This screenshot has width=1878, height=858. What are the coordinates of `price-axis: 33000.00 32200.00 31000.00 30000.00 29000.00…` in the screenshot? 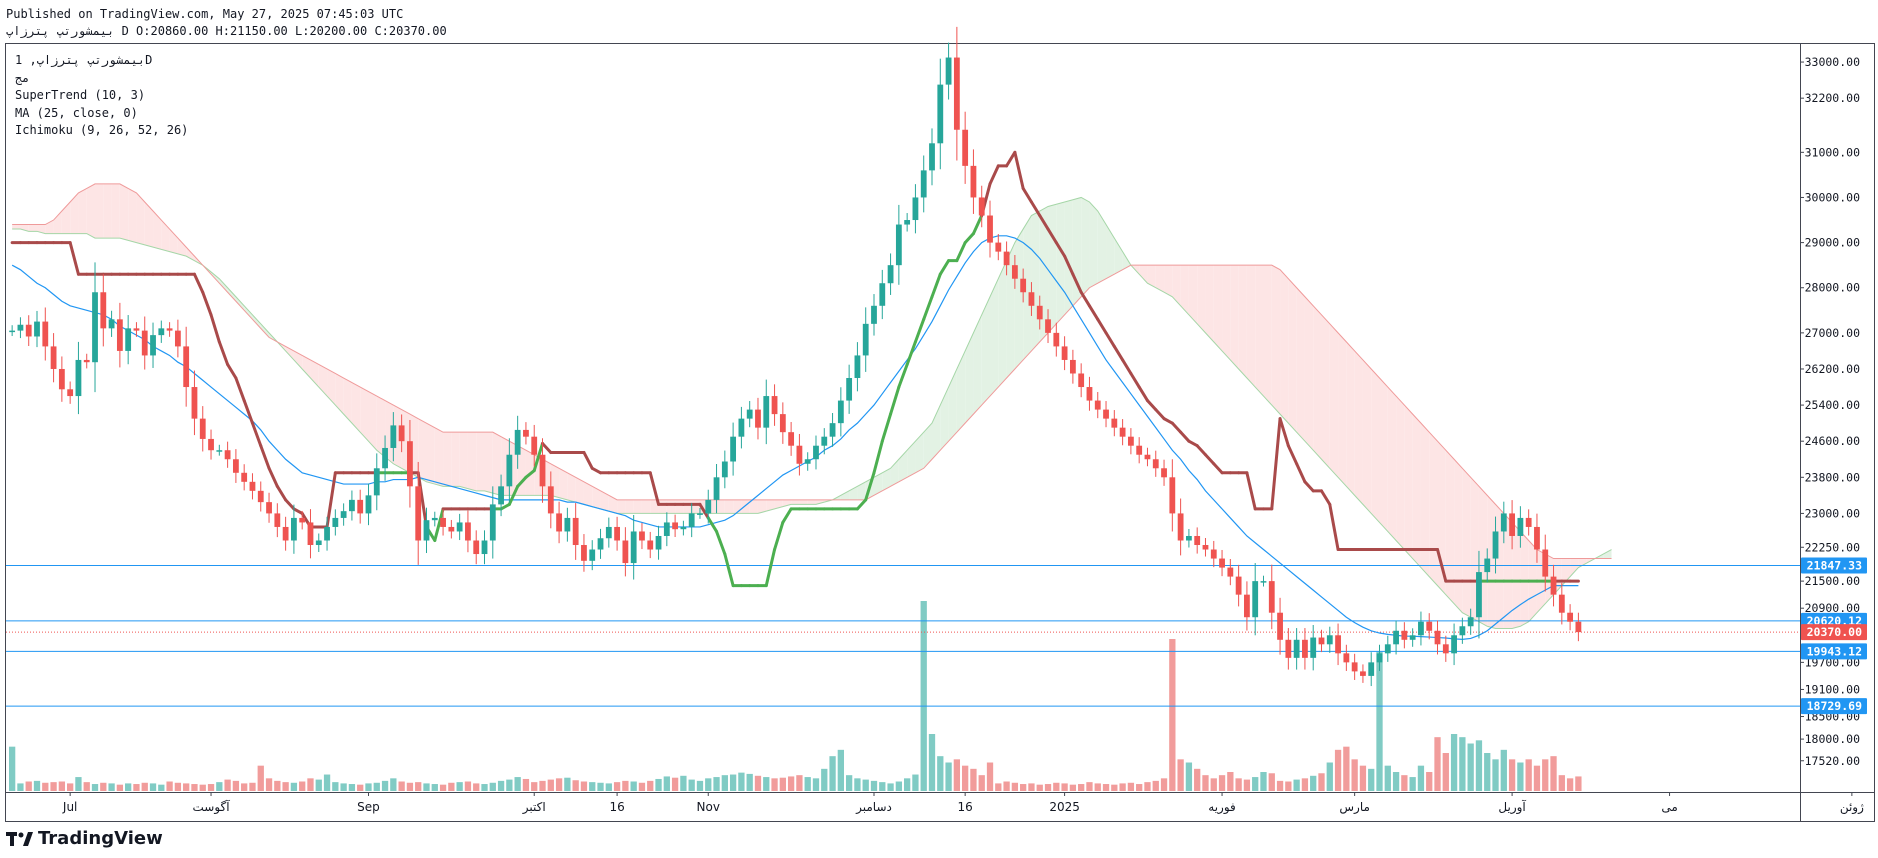 It's located at (1830, 411).